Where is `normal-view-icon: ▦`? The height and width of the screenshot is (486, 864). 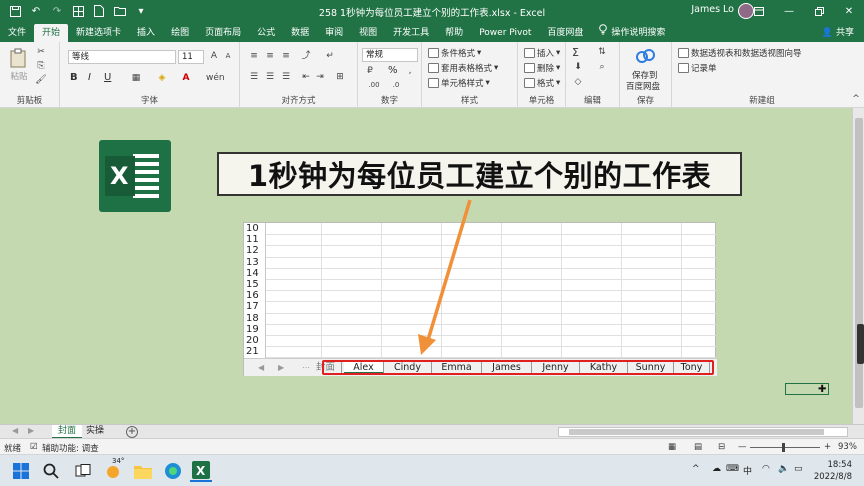 normal-view-icon: ▦ is located at coordinates (672, 447).